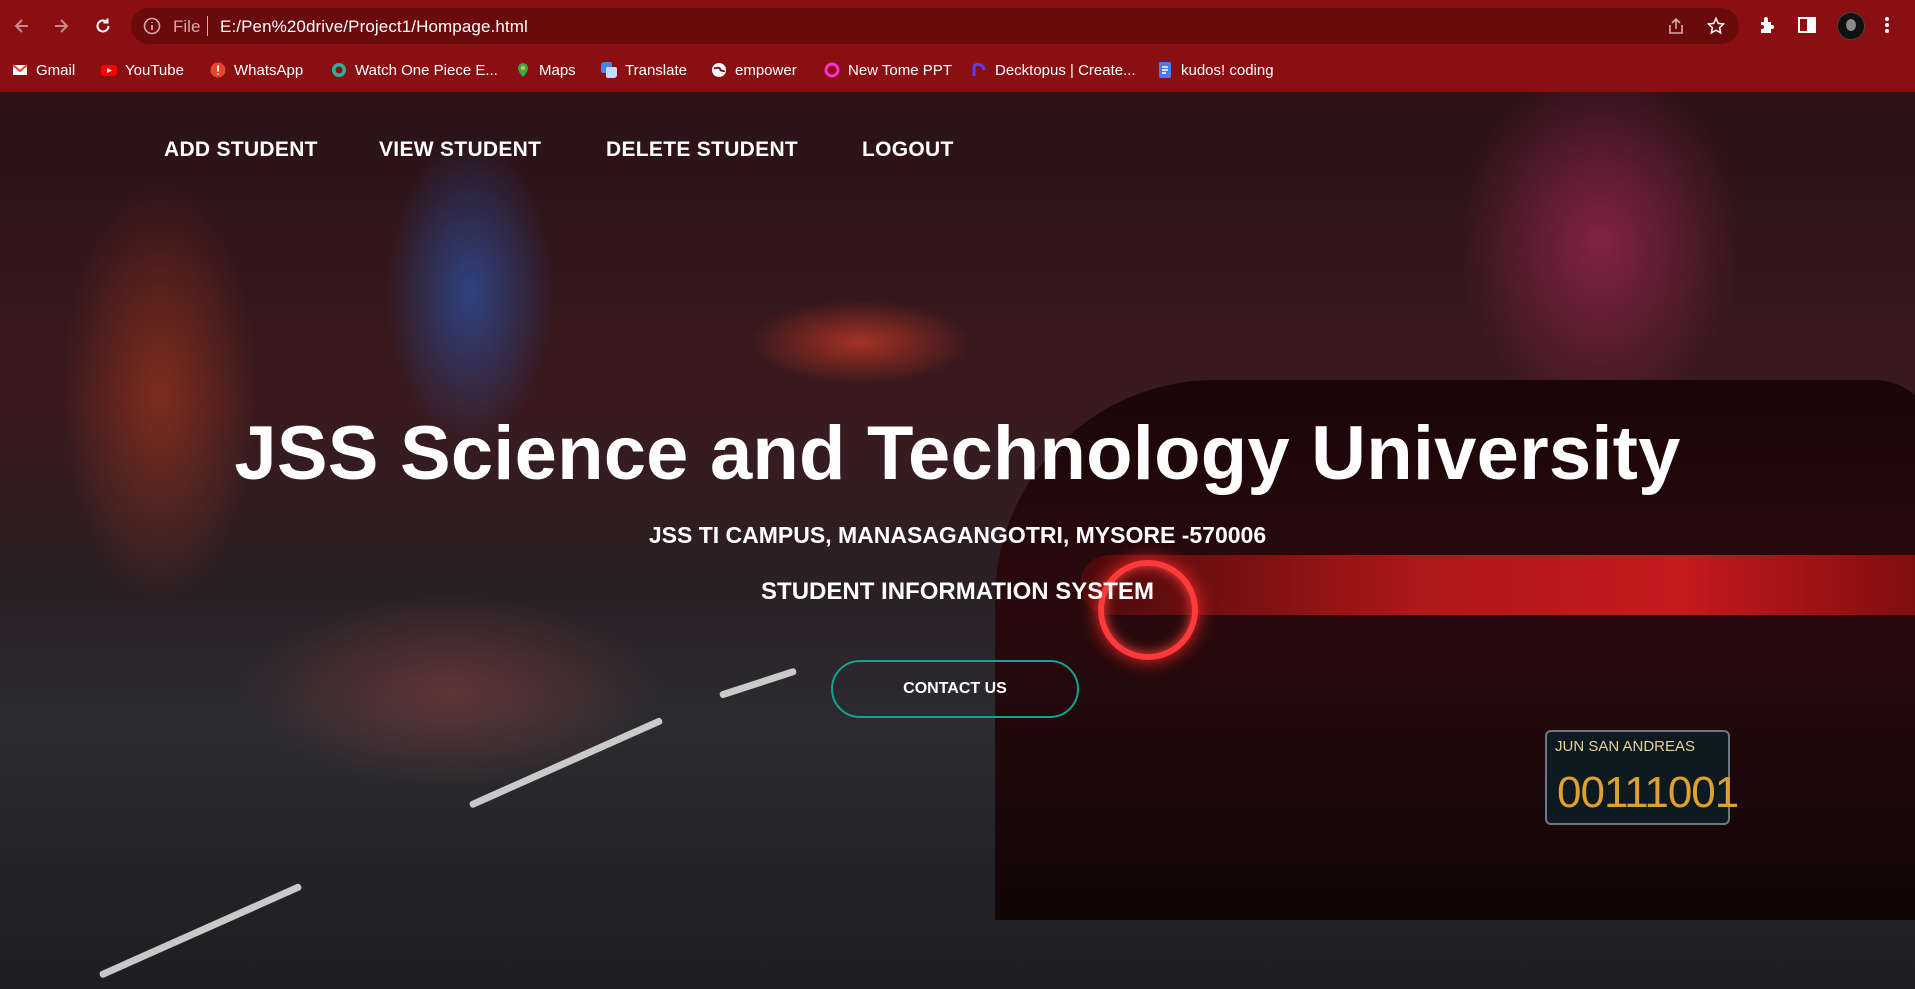  I want to click on nav-delete-student: DELETE STUDENT, so click(702, 150).